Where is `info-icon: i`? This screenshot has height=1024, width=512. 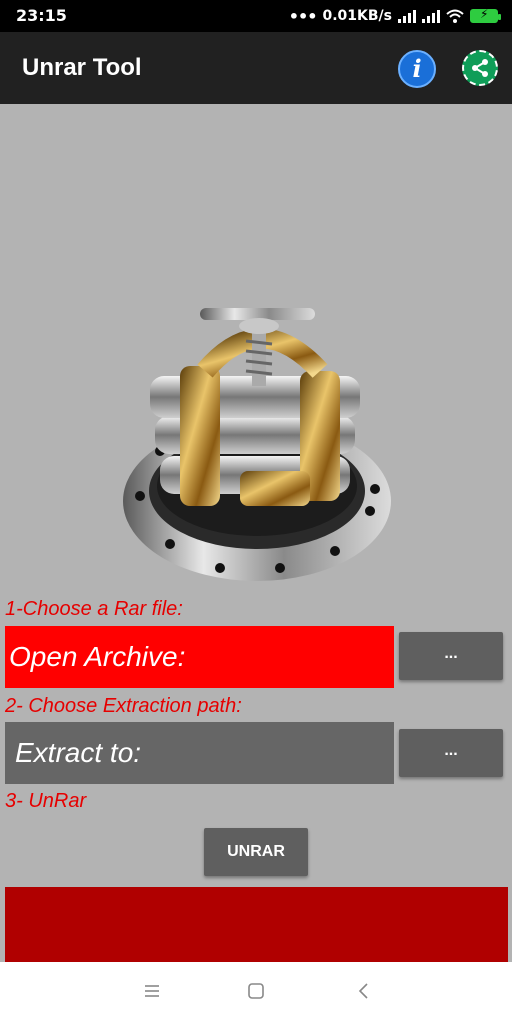 info-icon: i is located at coordinates (417, 69).